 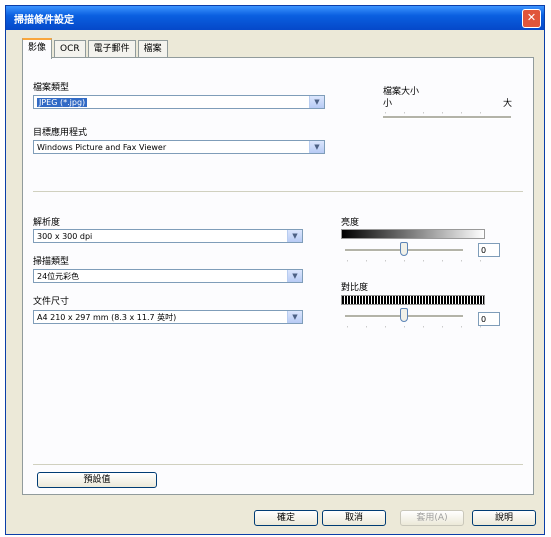 What do you see at coordinates (404, 315) in the screenshot?
I see `contrast-slider-thumb` at bounding box center [404, 315].